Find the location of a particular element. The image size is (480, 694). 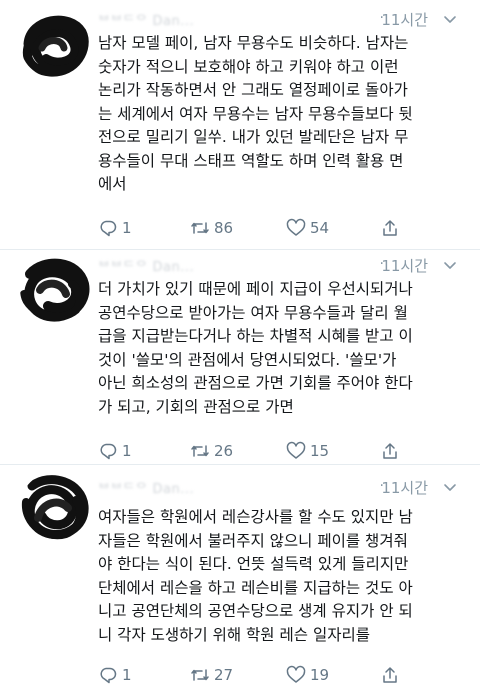

retweet-button: 86 is located at coordinates (211, 228).